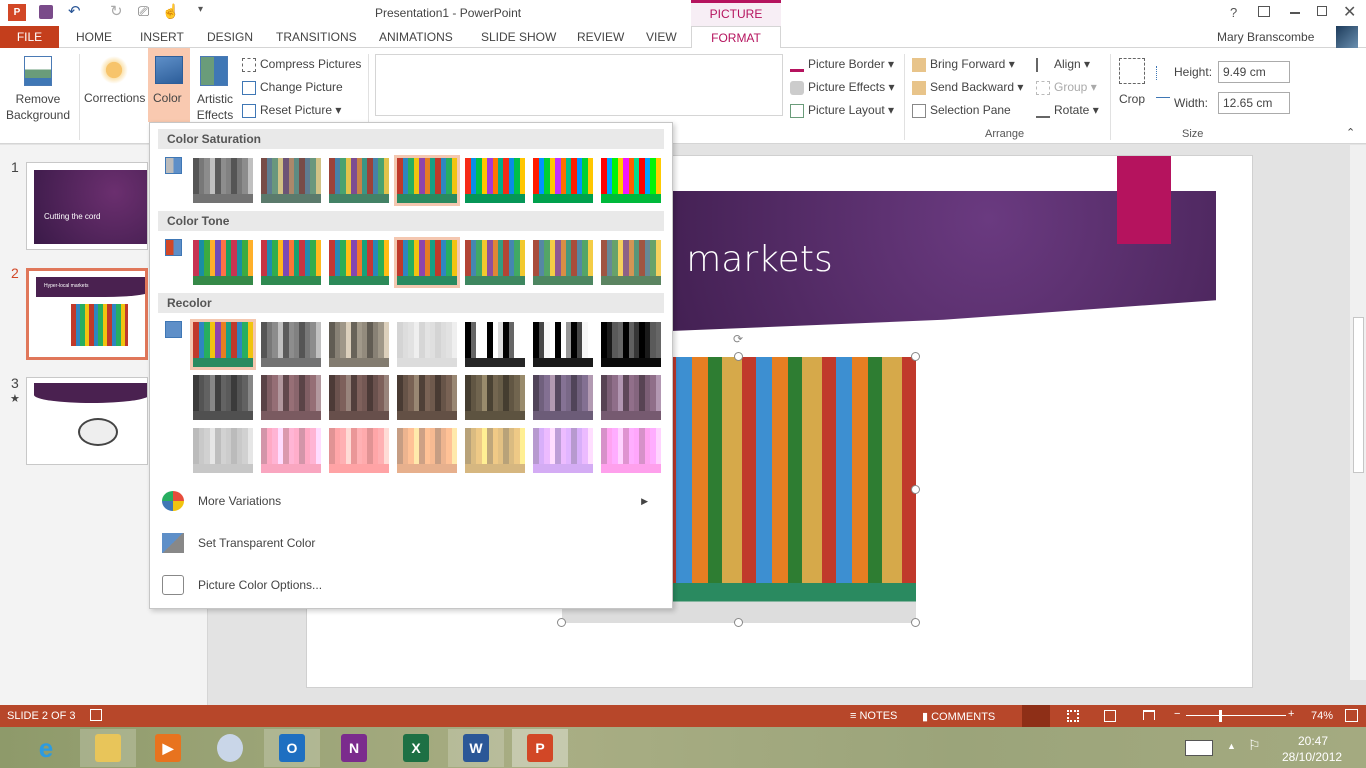  I want to click on picture-layout-button: Picture Layout ▾, so click(842, 110).